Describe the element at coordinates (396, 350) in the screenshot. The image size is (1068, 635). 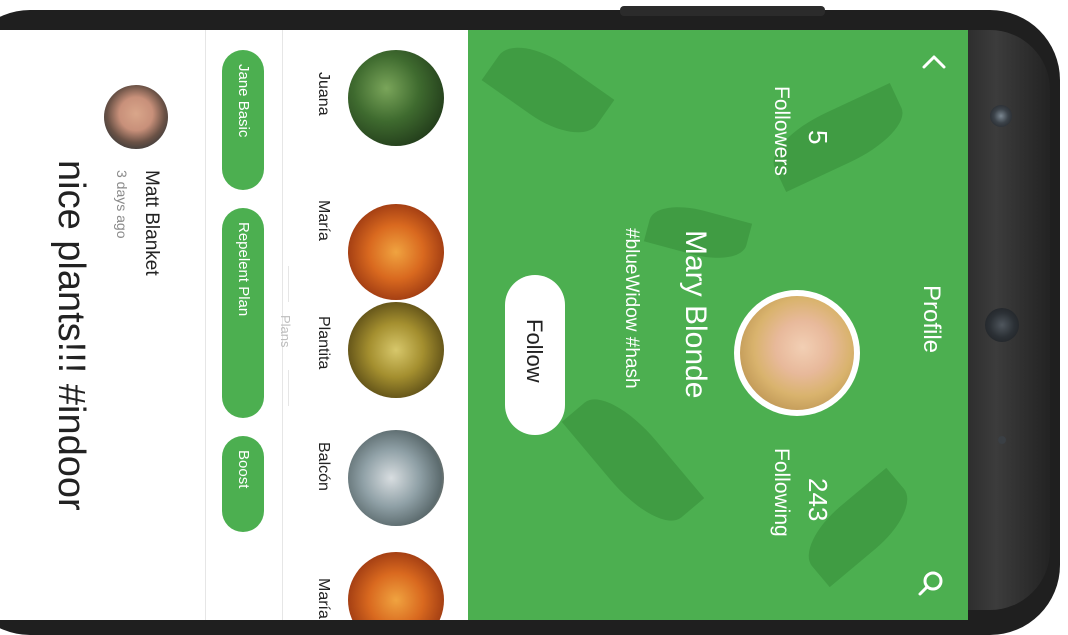
I see `plant-image-plantita` at that location.